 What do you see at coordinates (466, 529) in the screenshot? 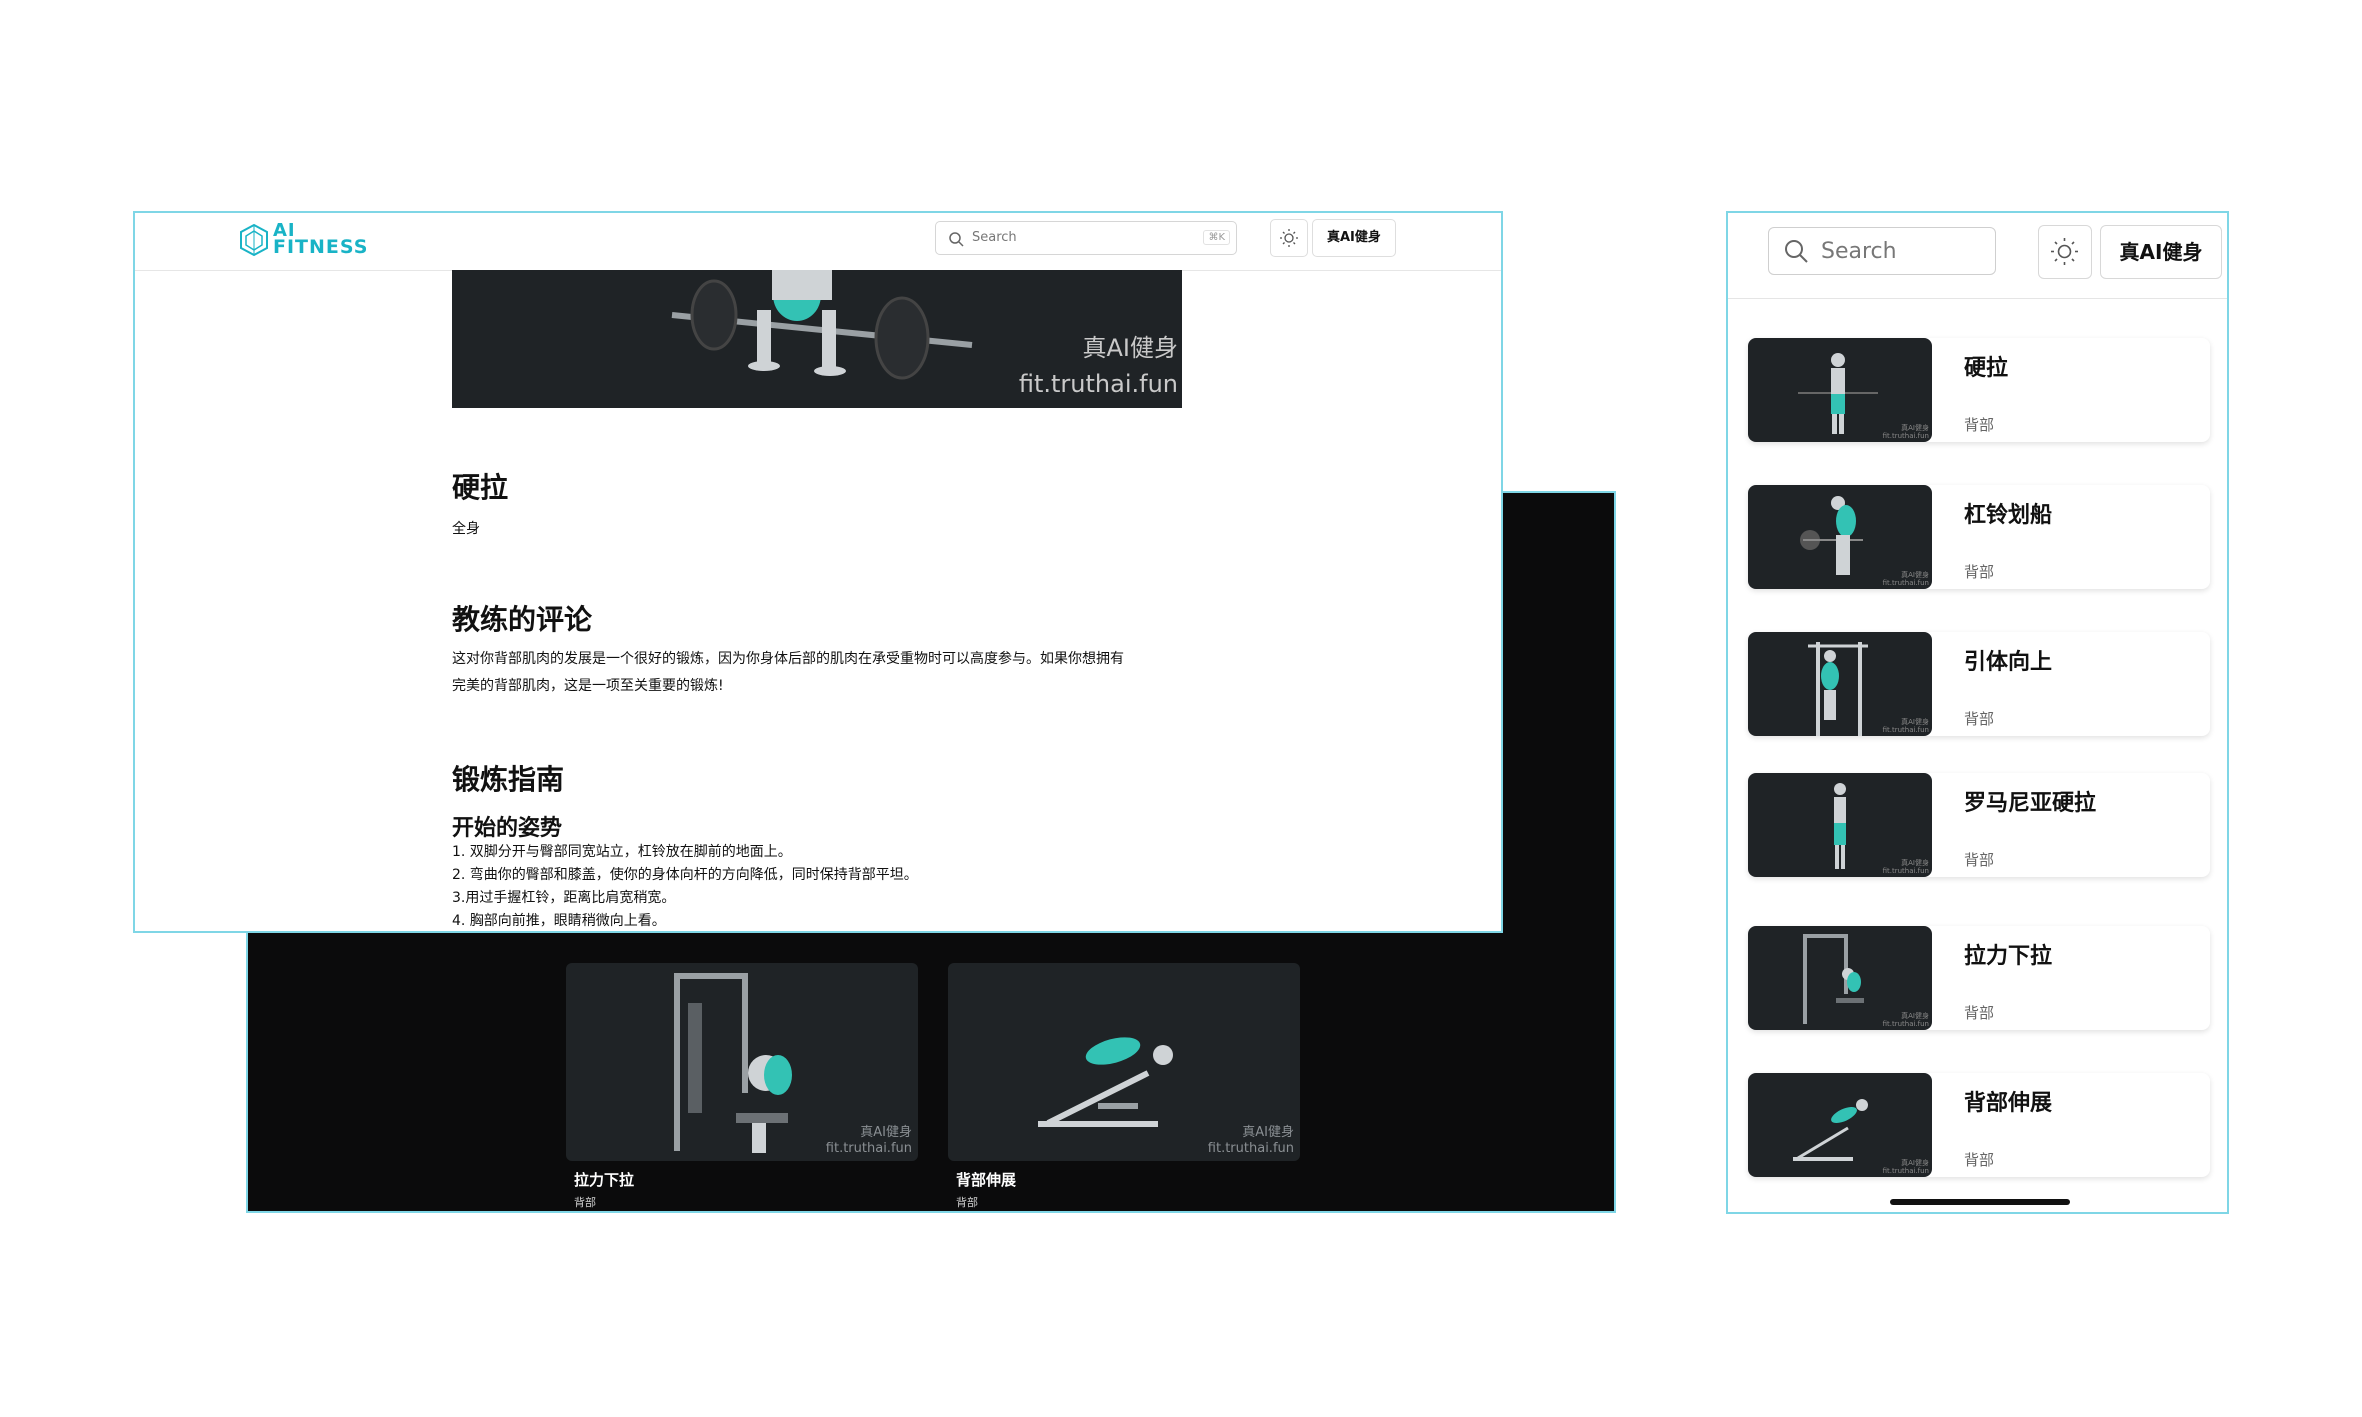
I see `exercise-category: 全身` at bounding box center [466, 529].